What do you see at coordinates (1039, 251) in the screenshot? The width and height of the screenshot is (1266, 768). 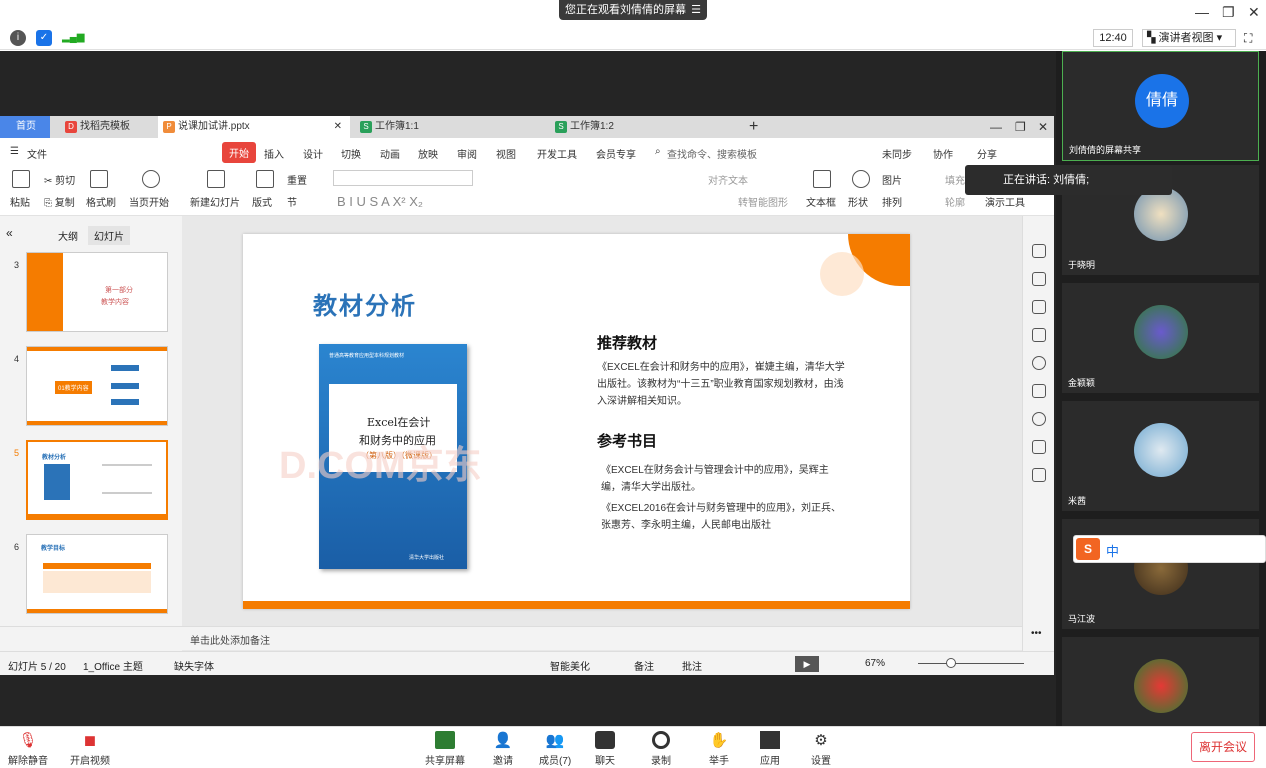 I see `design-icon` at bounding box center [1039, 251].